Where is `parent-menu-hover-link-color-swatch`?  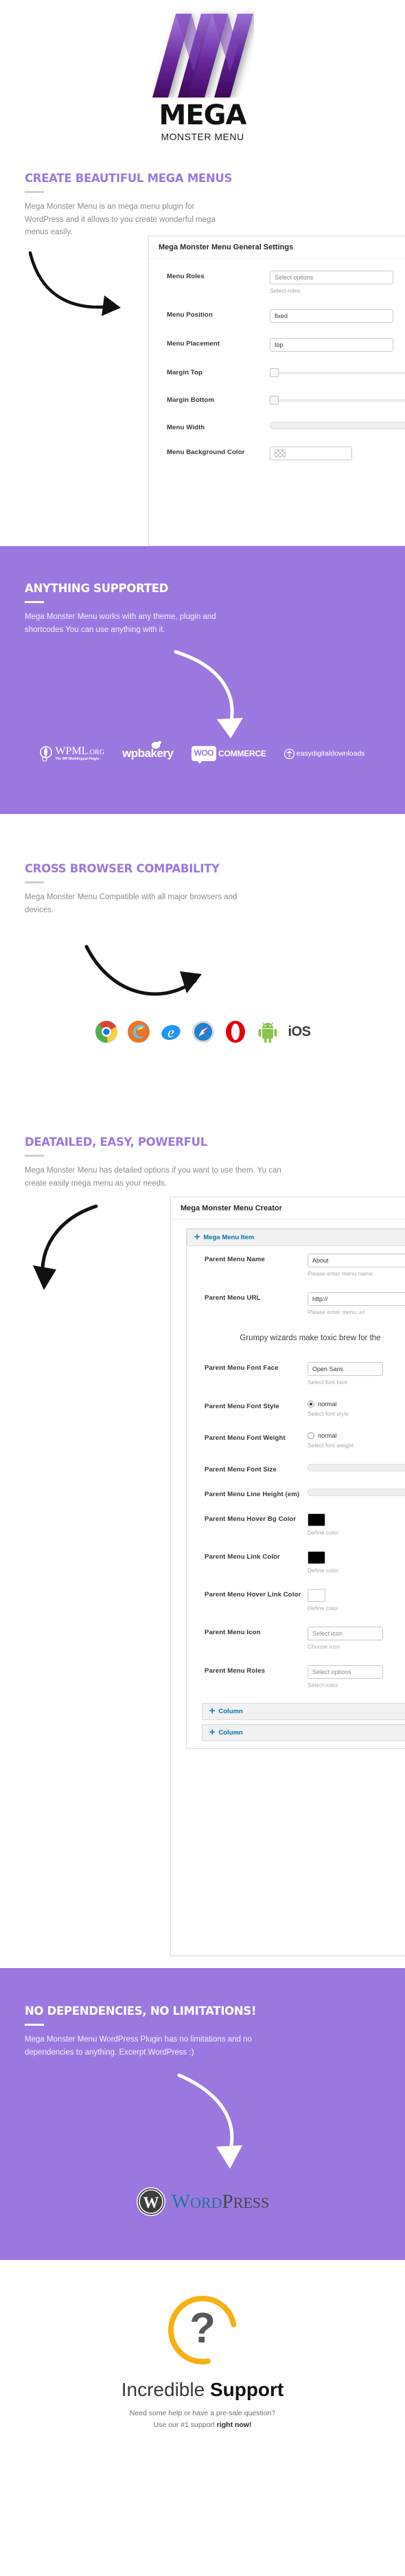
parent-menu-hover-link-color-swatch is located at coordinates (316, 1595).